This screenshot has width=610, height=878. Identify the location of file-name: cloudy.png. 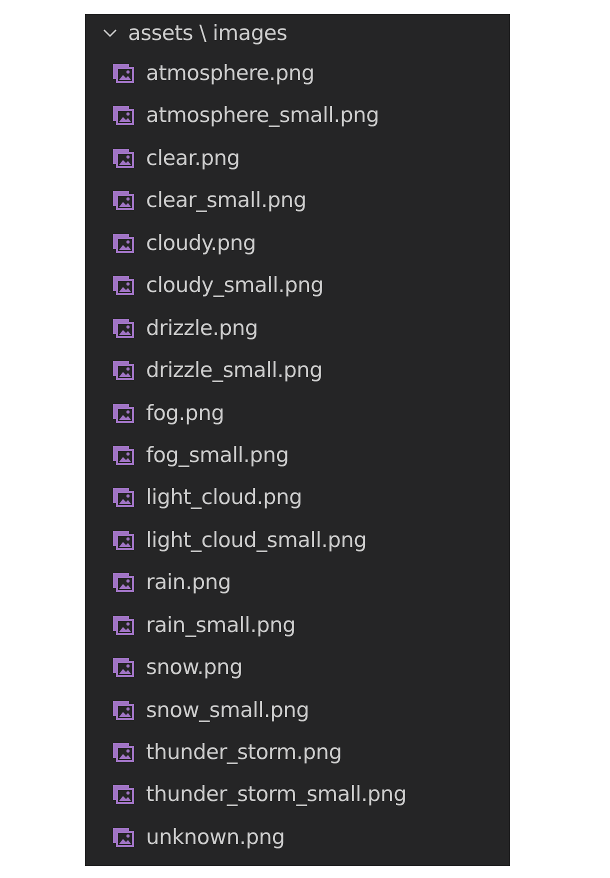
(201, 242).